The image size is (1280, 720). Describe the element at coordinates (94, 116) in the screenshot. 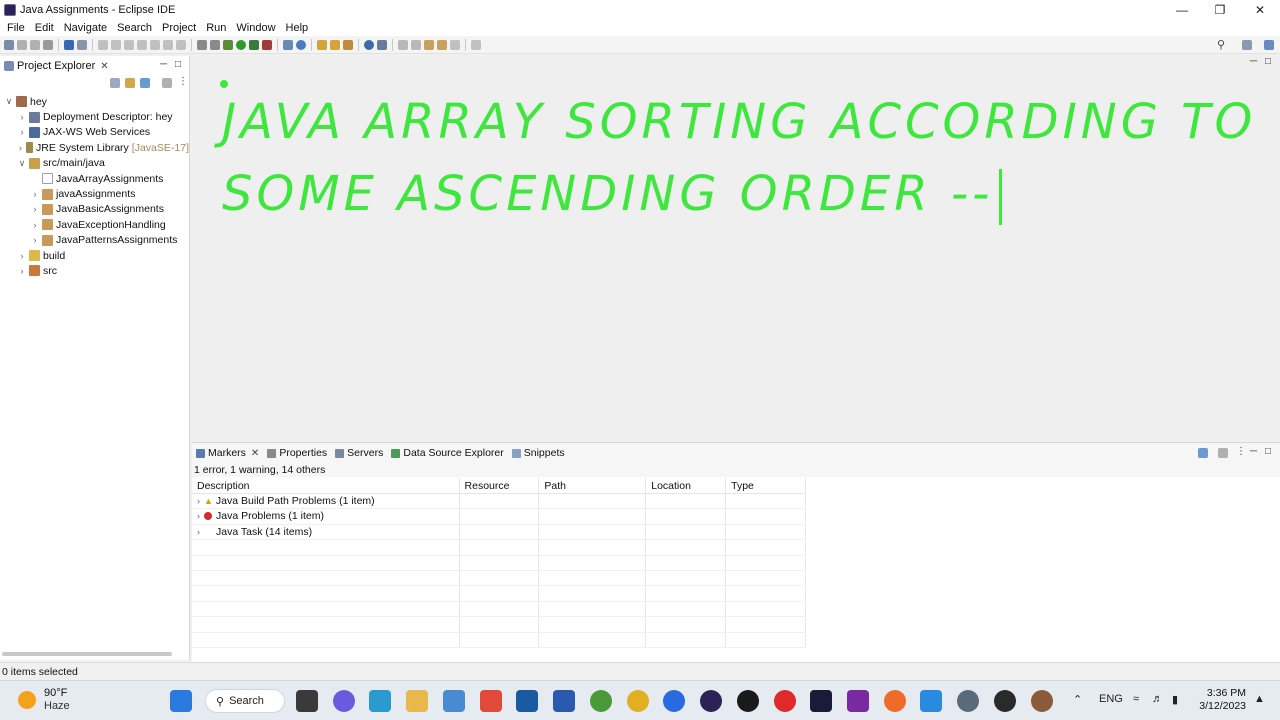

I see `tree-item-deployment-descriptor-hey: › Deployment Descriptor: hey` at that location.